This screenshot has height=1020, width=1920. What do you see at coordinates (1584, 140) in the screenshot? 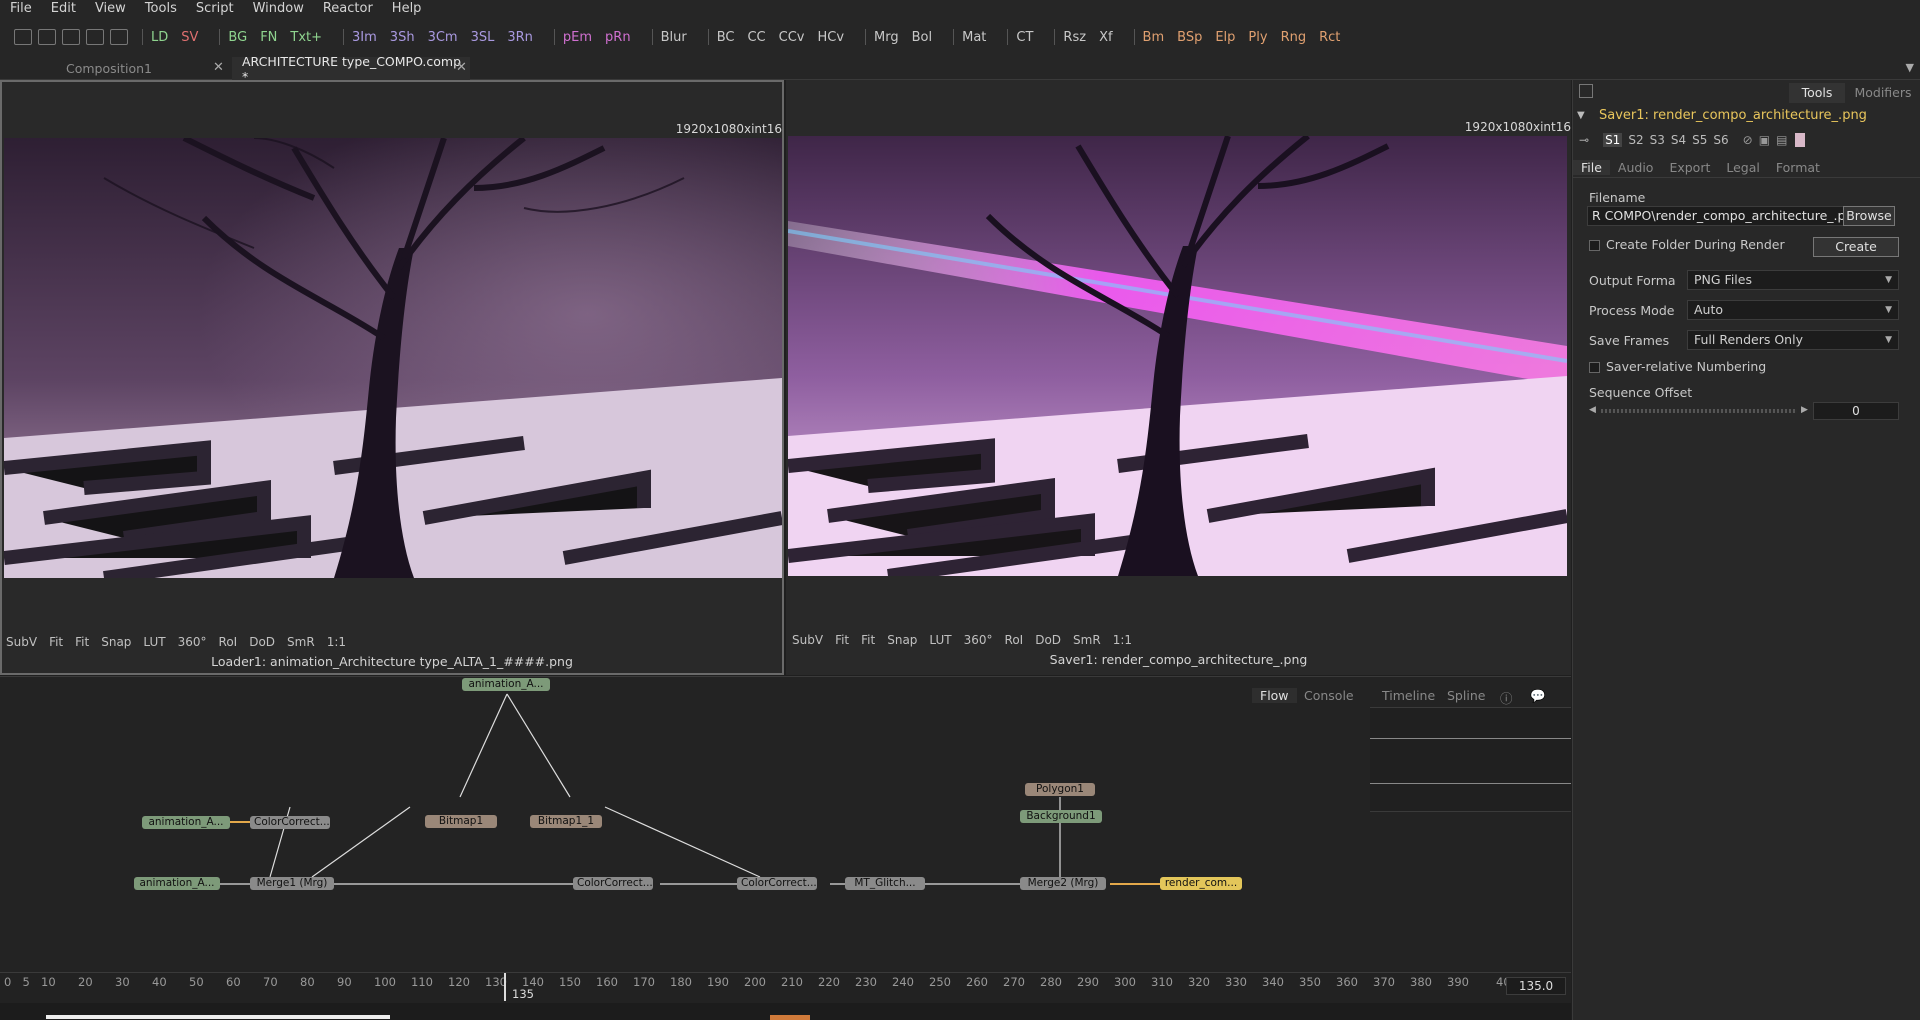
I see `pin-icon: ⊸` at bounding box center [1584, 140].